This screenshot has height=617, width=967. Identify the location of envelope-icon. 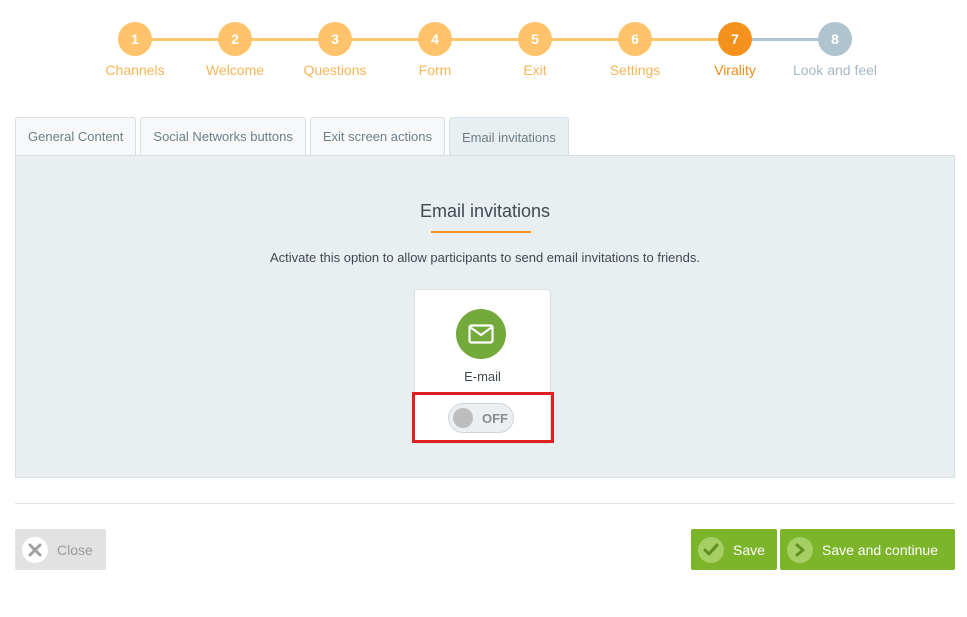
(481, 334).